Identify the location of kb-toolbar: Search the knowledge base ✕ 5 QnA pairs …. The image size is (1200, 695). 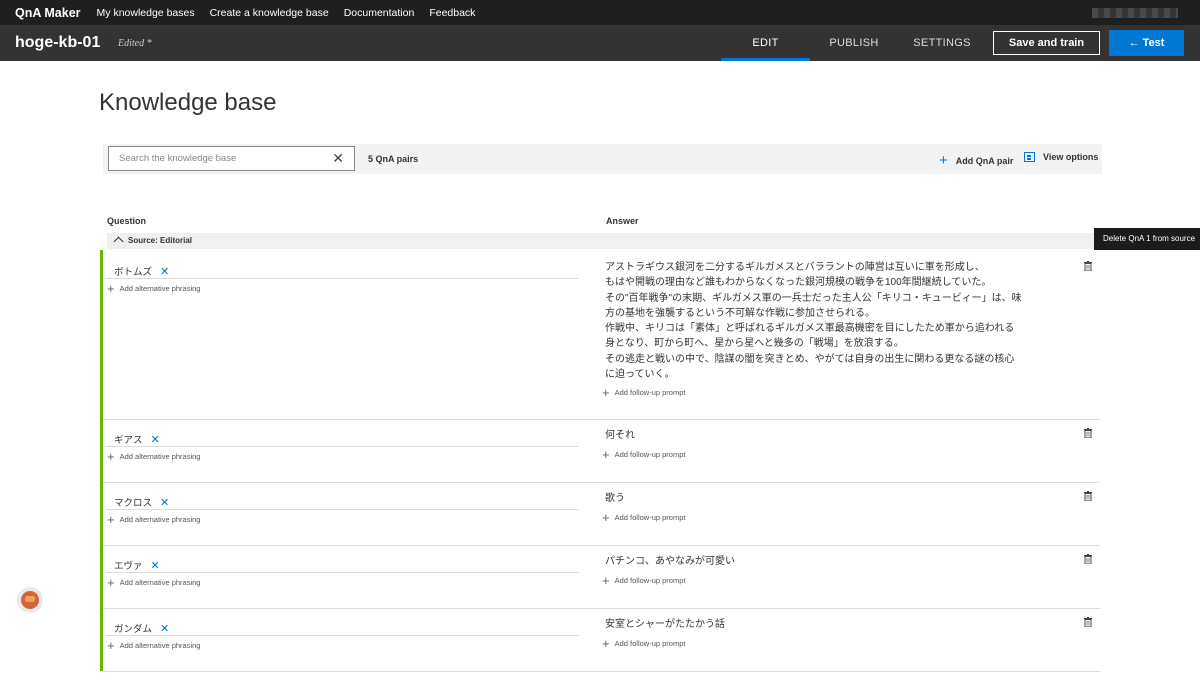
(602, 159).